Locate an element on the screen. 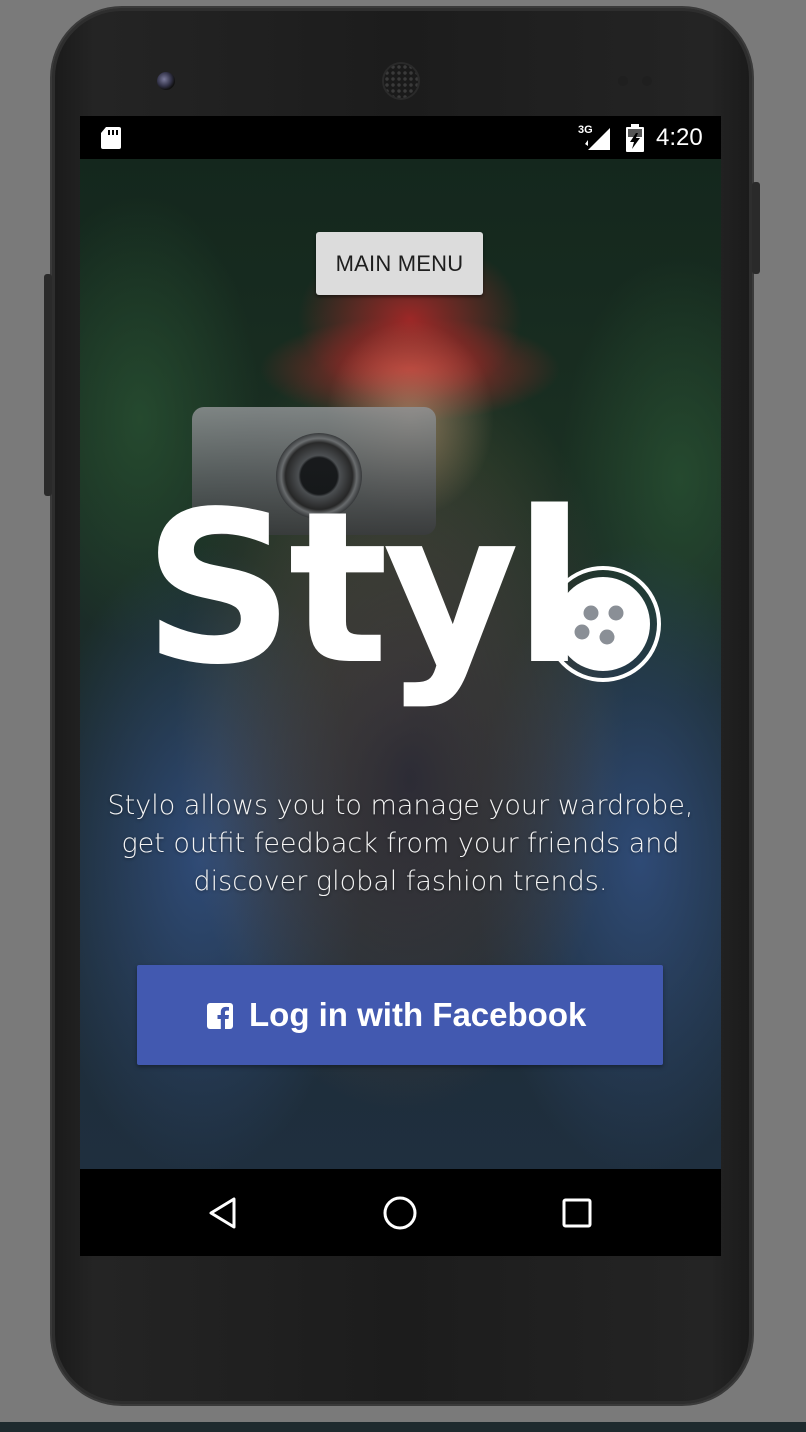 The image size is (806, 1432). cell-signal-icon: 3G is located at coordinates (595, 138).